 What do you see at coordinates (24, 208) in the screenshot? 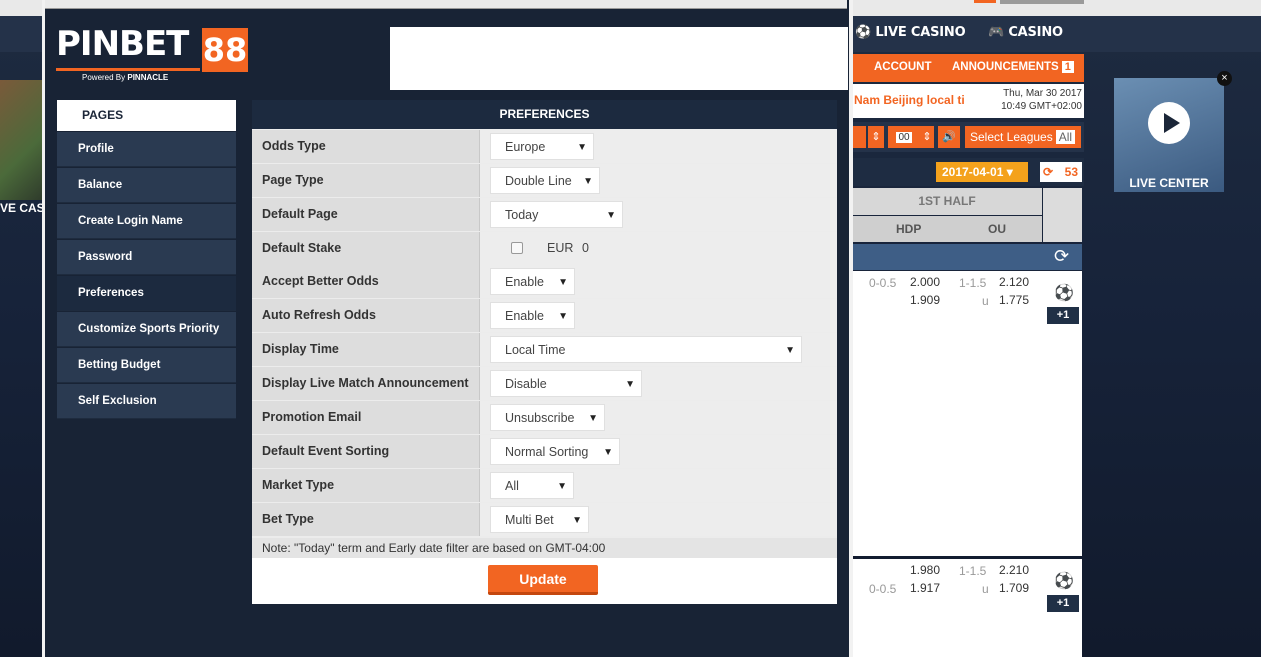
I see `live-casino-thumbnail-label: VE CASI` at bounding box center [24, 208].